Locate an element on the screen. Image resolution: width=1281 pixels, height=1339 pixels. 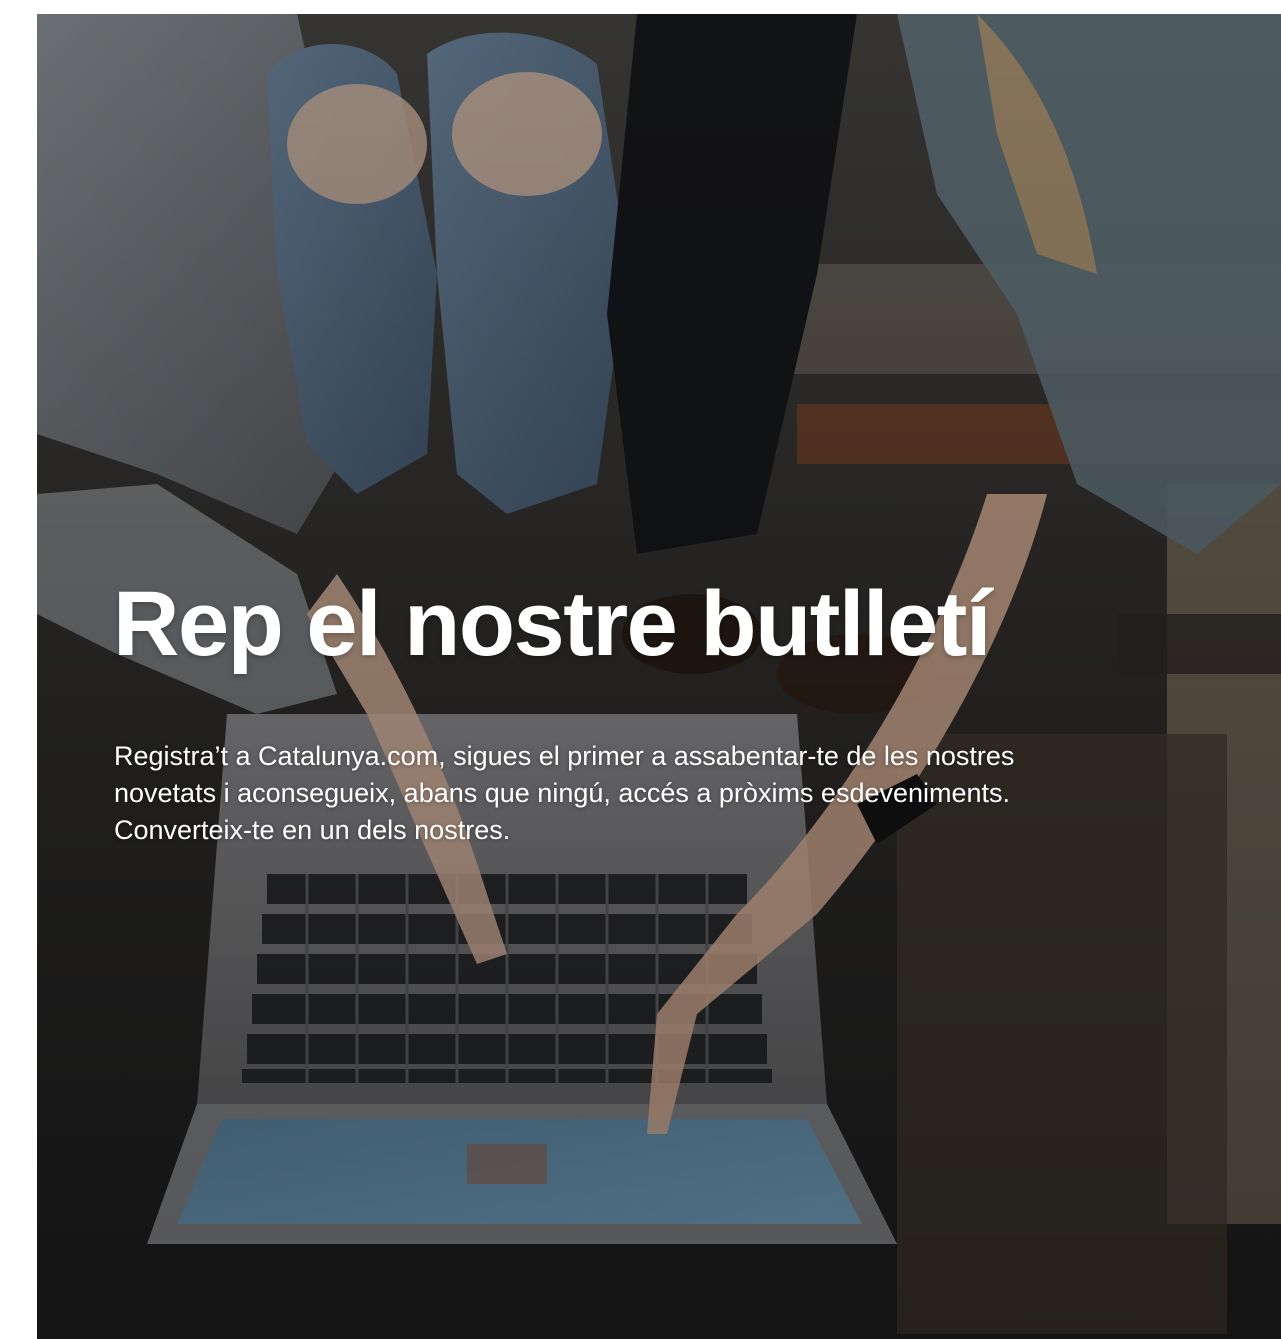
newsletter-title: Rep el nostre butlletí is located at coordinates (552, 624).